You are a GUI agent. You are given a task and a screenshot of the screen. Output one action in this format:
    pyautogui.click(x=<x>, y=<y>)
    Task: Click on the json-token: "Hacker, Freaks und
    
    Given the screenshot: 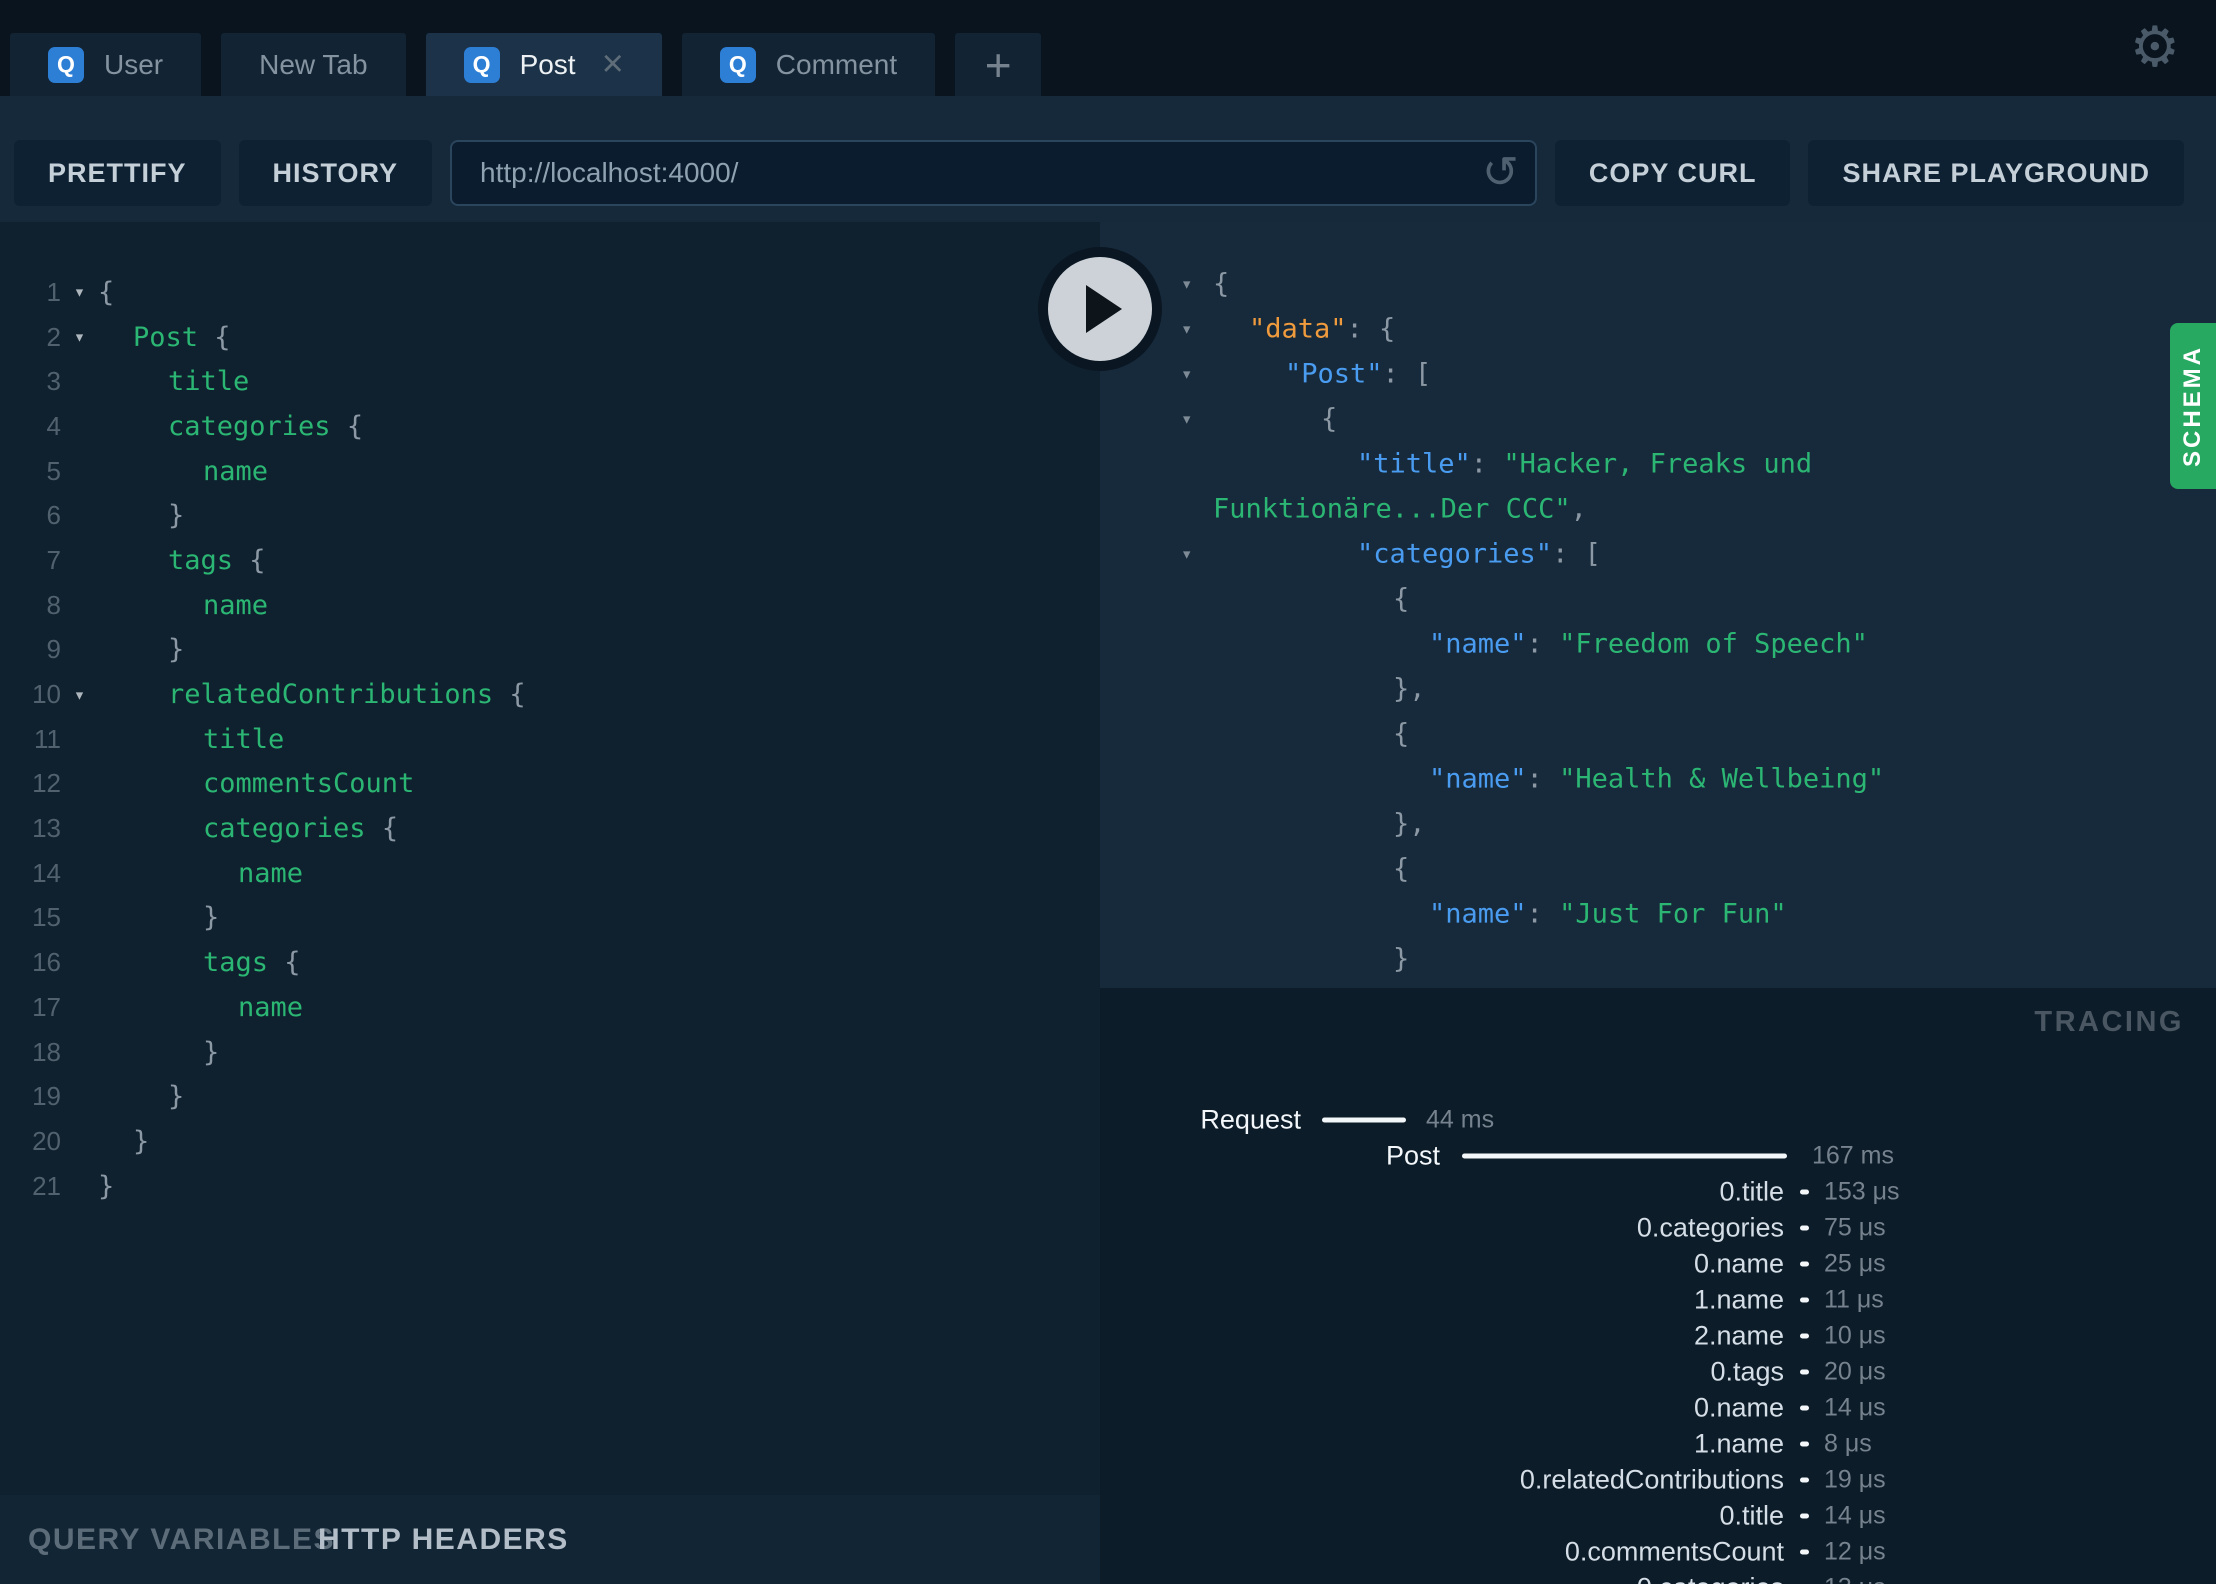 What is the action you would take?
    pyautogui.click(x=1658, y=463)
    